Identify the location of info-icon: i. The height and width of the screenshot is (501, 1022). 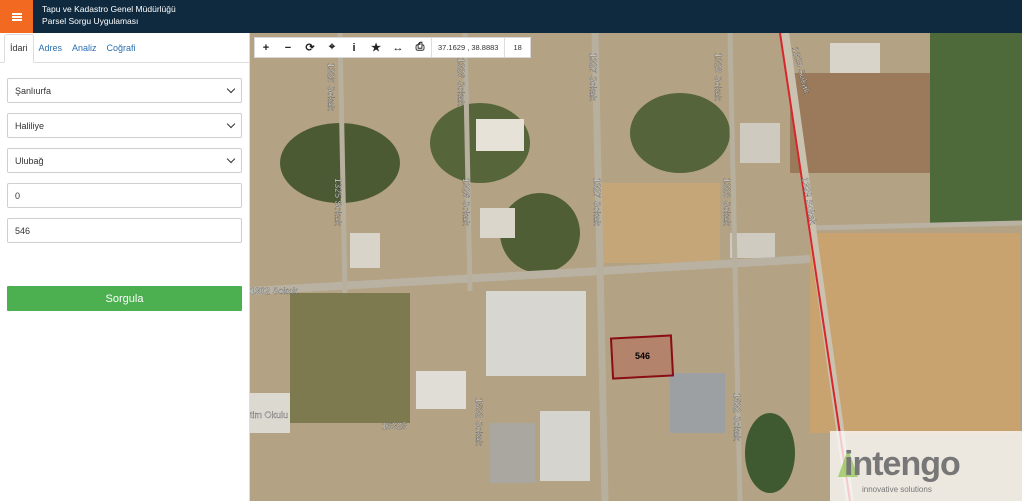
(354, 47).